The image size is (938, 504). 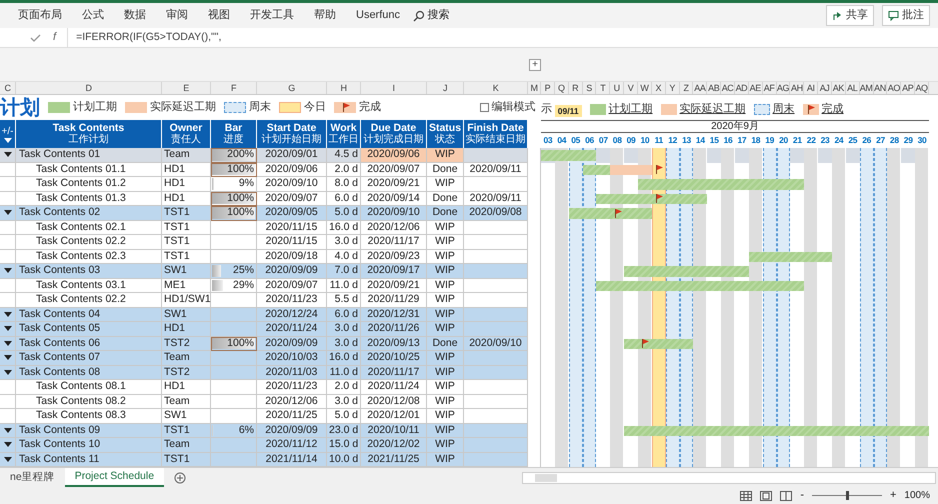 I want to click on table-row: Task Contents 09 TST1 6% 2020/09/09 23.0 d 2020/10/11 WIP, so click(x=264, y=431).